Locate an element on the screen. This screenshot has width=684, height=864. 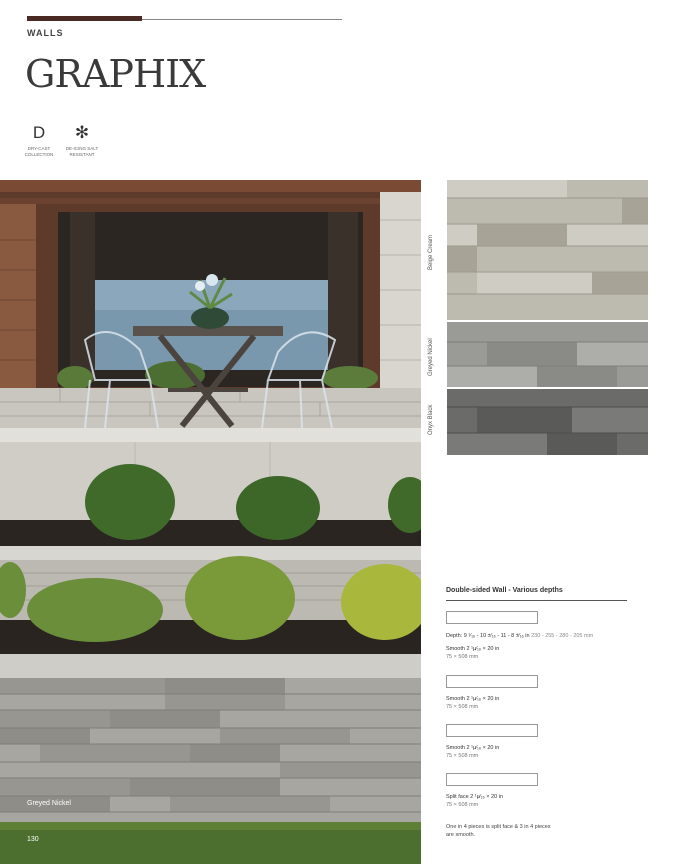
swatch-label-beige-cream: Beige Cream is located at coordinates (431, 252).